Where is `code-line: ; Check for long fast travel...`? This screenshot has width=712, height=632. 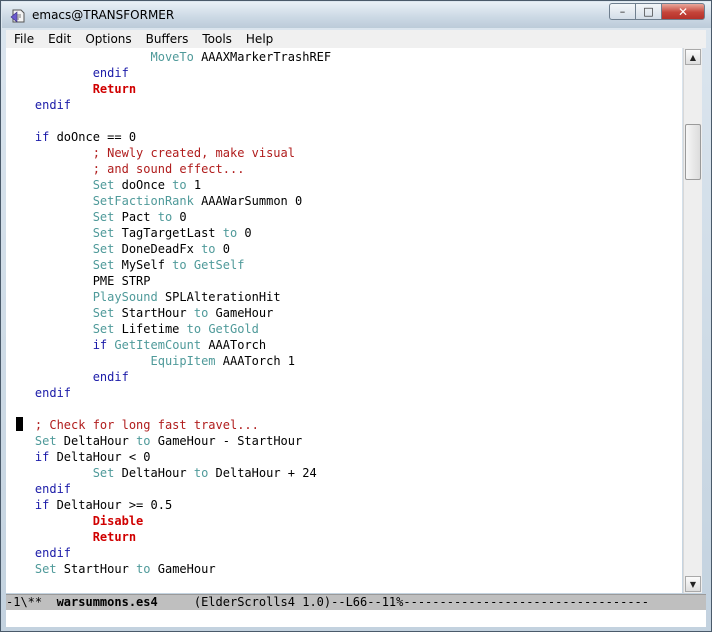 code-line: ; Check for long fast travel... is located at coordinates (168, 425).